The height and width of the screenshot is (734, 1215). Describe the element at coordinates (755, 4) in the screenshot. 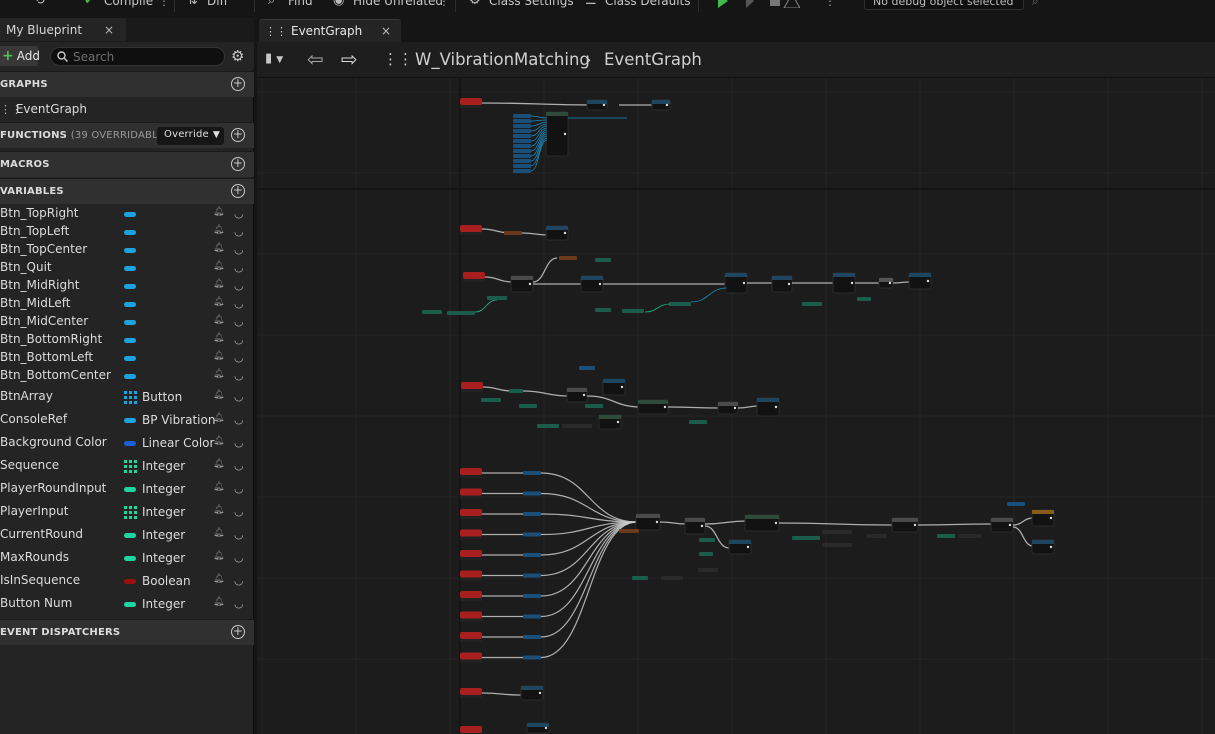

I see `play-controls` at that location.